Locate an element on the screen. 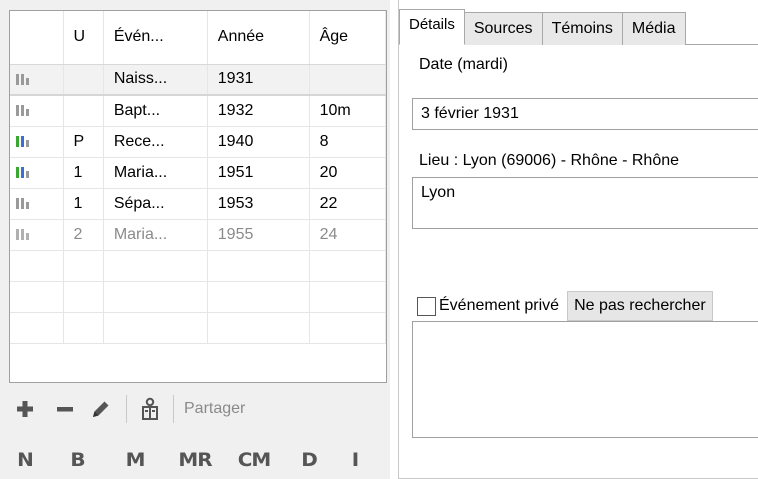 The width and height of the screenshot is (758, 479). event-notes-field is located at coordinates (585, 379).